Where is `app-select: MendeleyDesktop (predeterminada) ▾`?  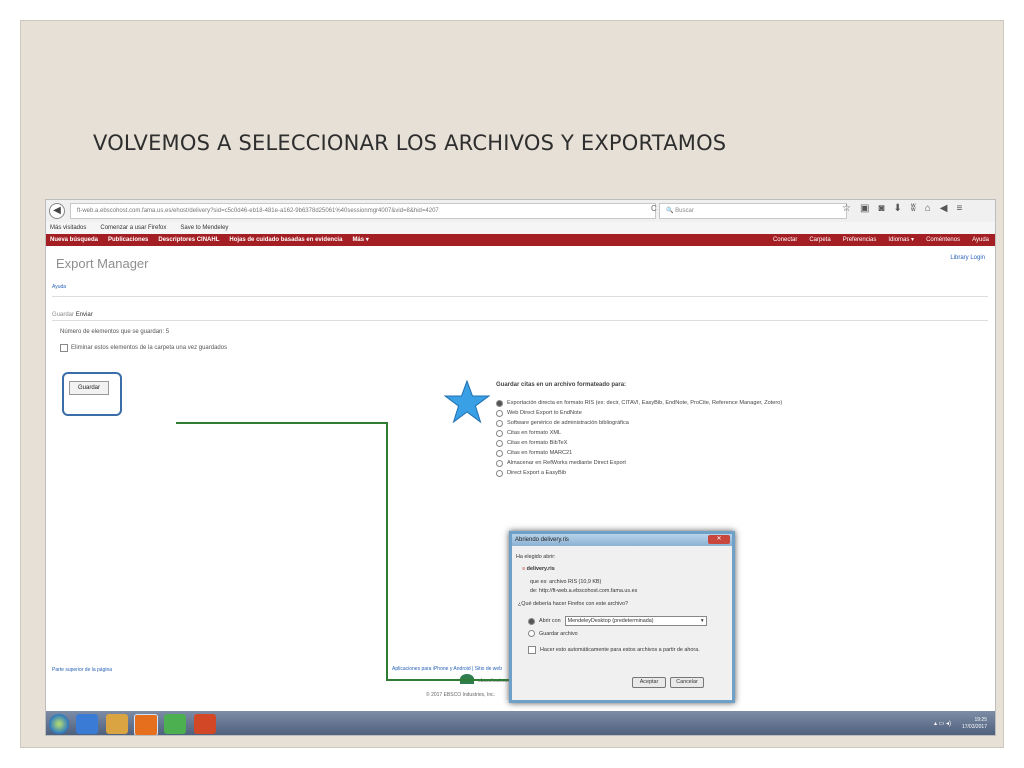
app-select: MendeleyDesktop (predeterminada) ▾ is located at coordinates (635, 621).